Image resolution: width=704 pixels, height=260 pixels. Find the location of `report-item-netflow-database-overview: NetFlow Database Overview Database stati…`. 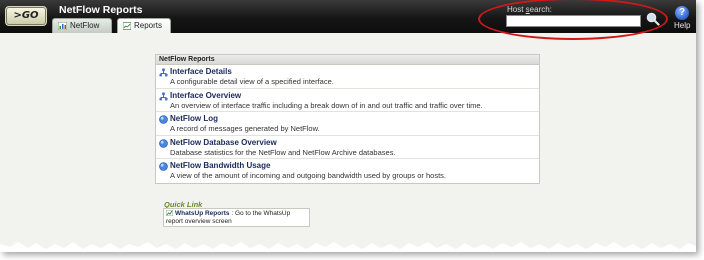

report-item-netflow-database-overview: NetFlow Database Overview Database stati… is located at coordinates (347, 147).